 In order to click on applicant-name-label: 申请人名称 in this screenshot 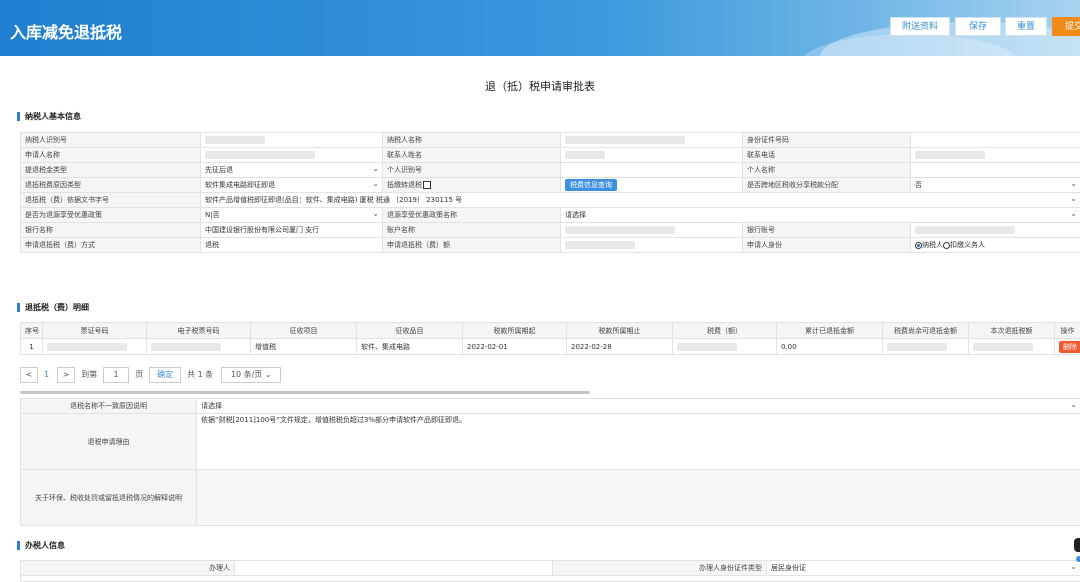, I will do `click(111, 155)`.